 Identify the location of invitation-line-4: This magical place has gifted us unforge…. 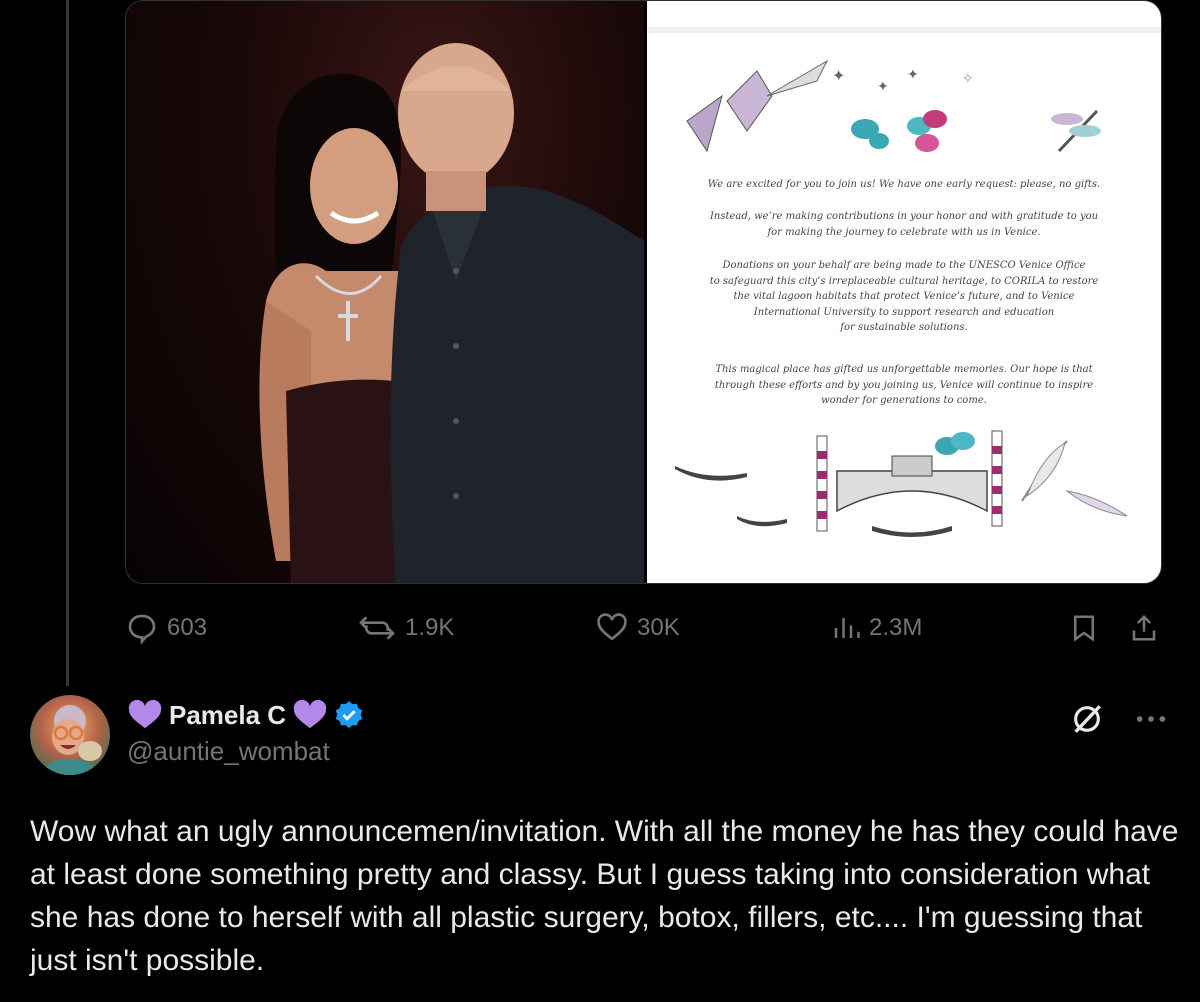
(904, 385).